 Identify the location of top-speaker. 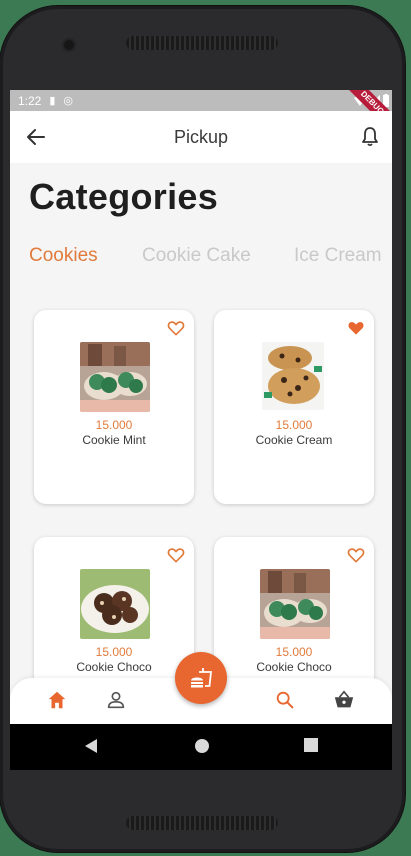
(202, 43).